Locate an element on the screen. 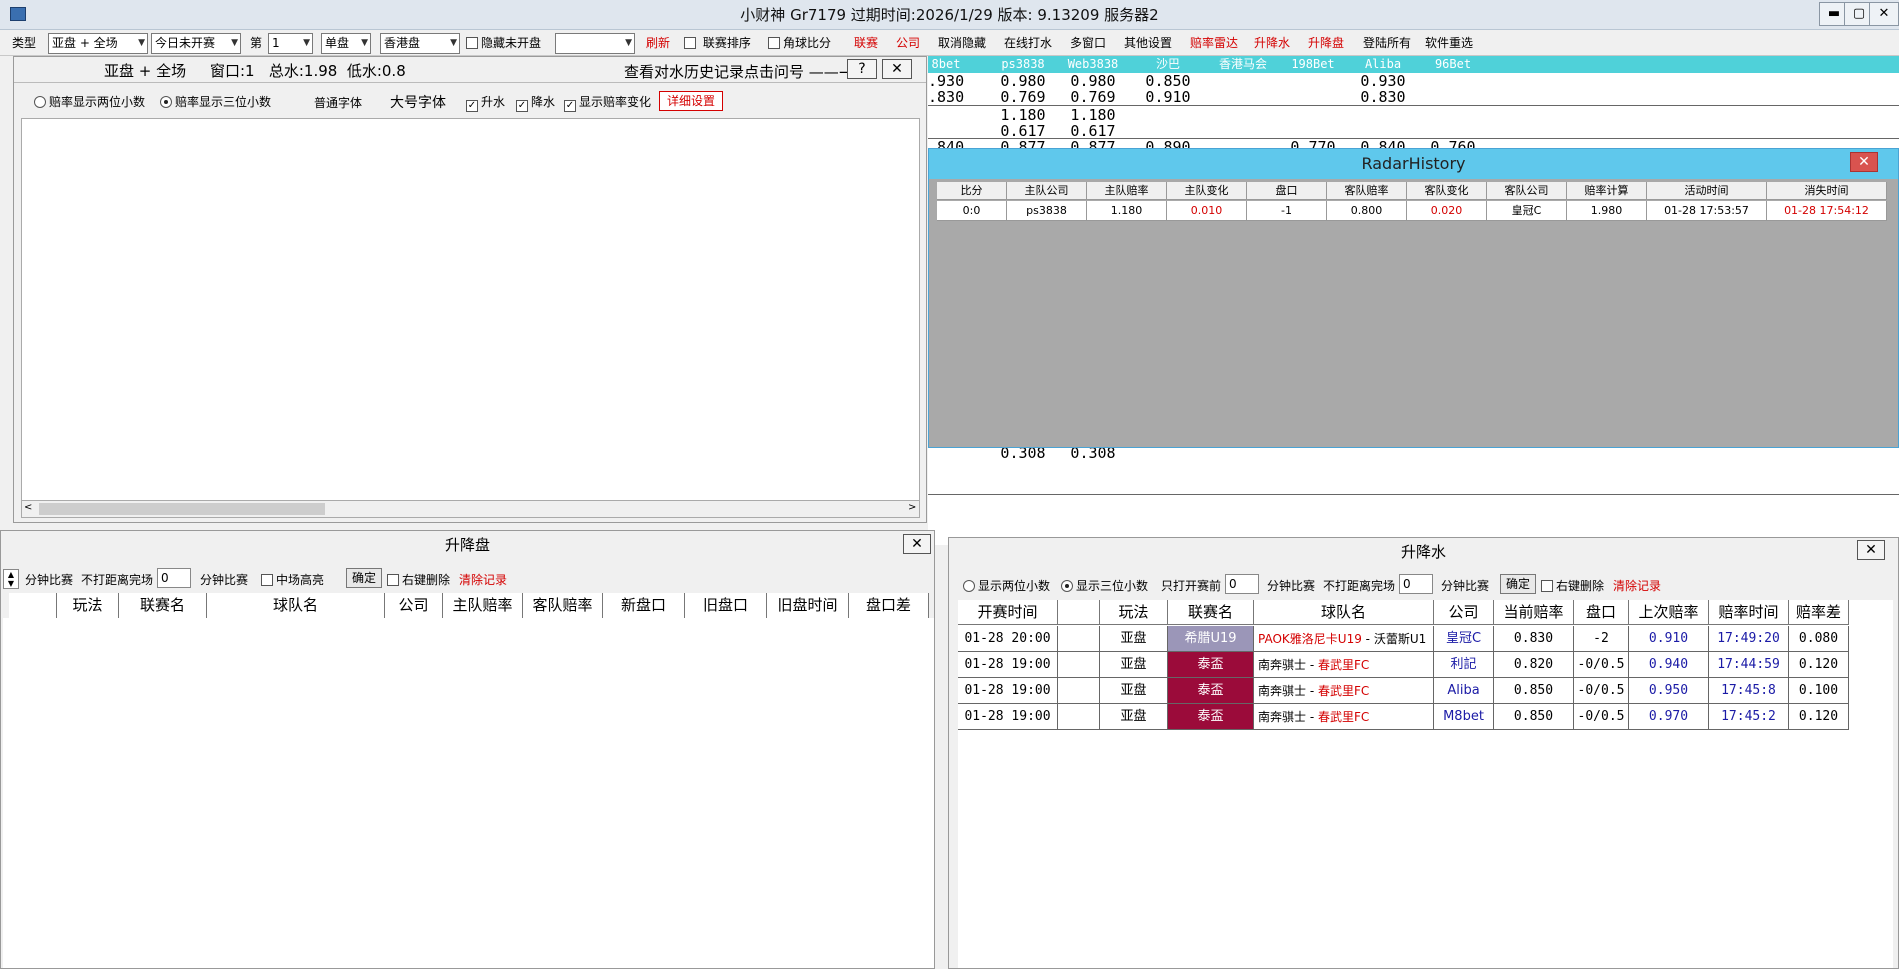  odds-value: 0.930 is located at coordinates (1383, 81).